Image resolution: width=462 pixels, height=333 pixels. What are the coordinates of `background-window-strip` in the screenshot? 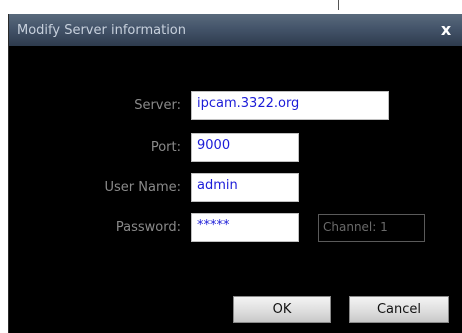 It's located at (231, 7).